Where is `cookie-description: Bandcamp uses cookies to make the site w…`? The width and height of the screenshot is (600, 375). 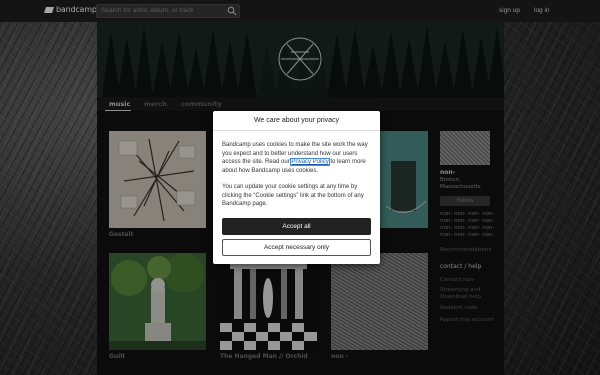
cookie-description: Bandcamp uses cookies to make the site w… is located at coordinates (295, 158).